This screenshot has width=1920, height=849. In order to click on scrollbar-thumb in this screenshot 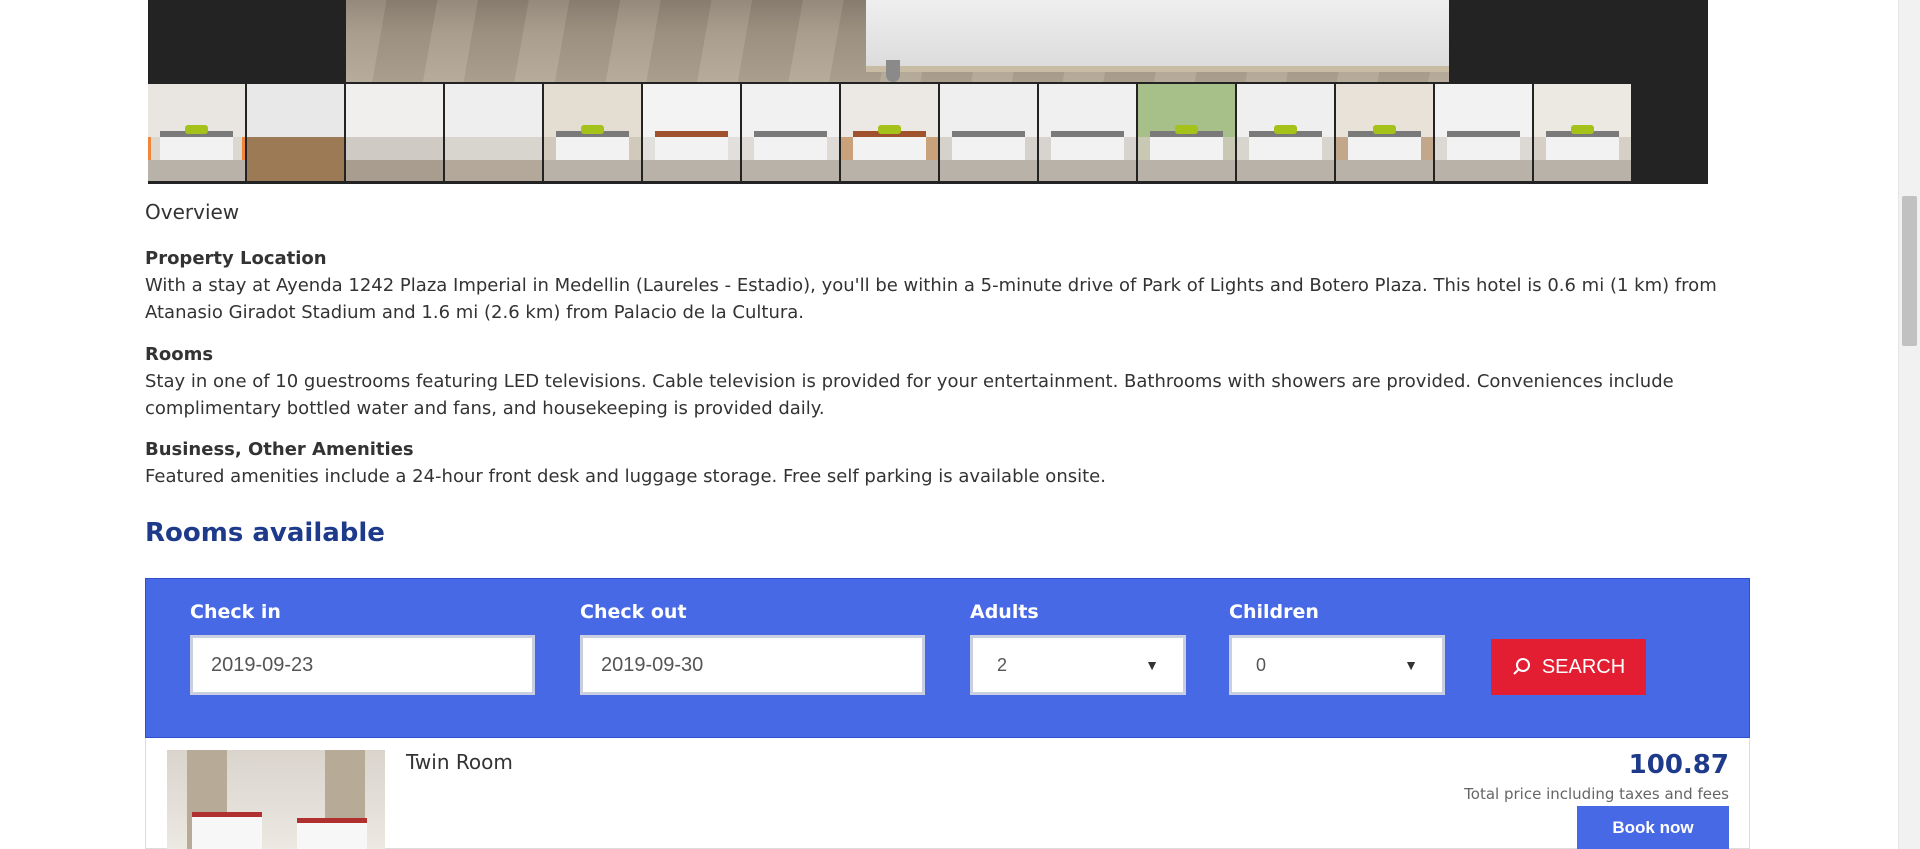, I will do `click(1909, 271)`.